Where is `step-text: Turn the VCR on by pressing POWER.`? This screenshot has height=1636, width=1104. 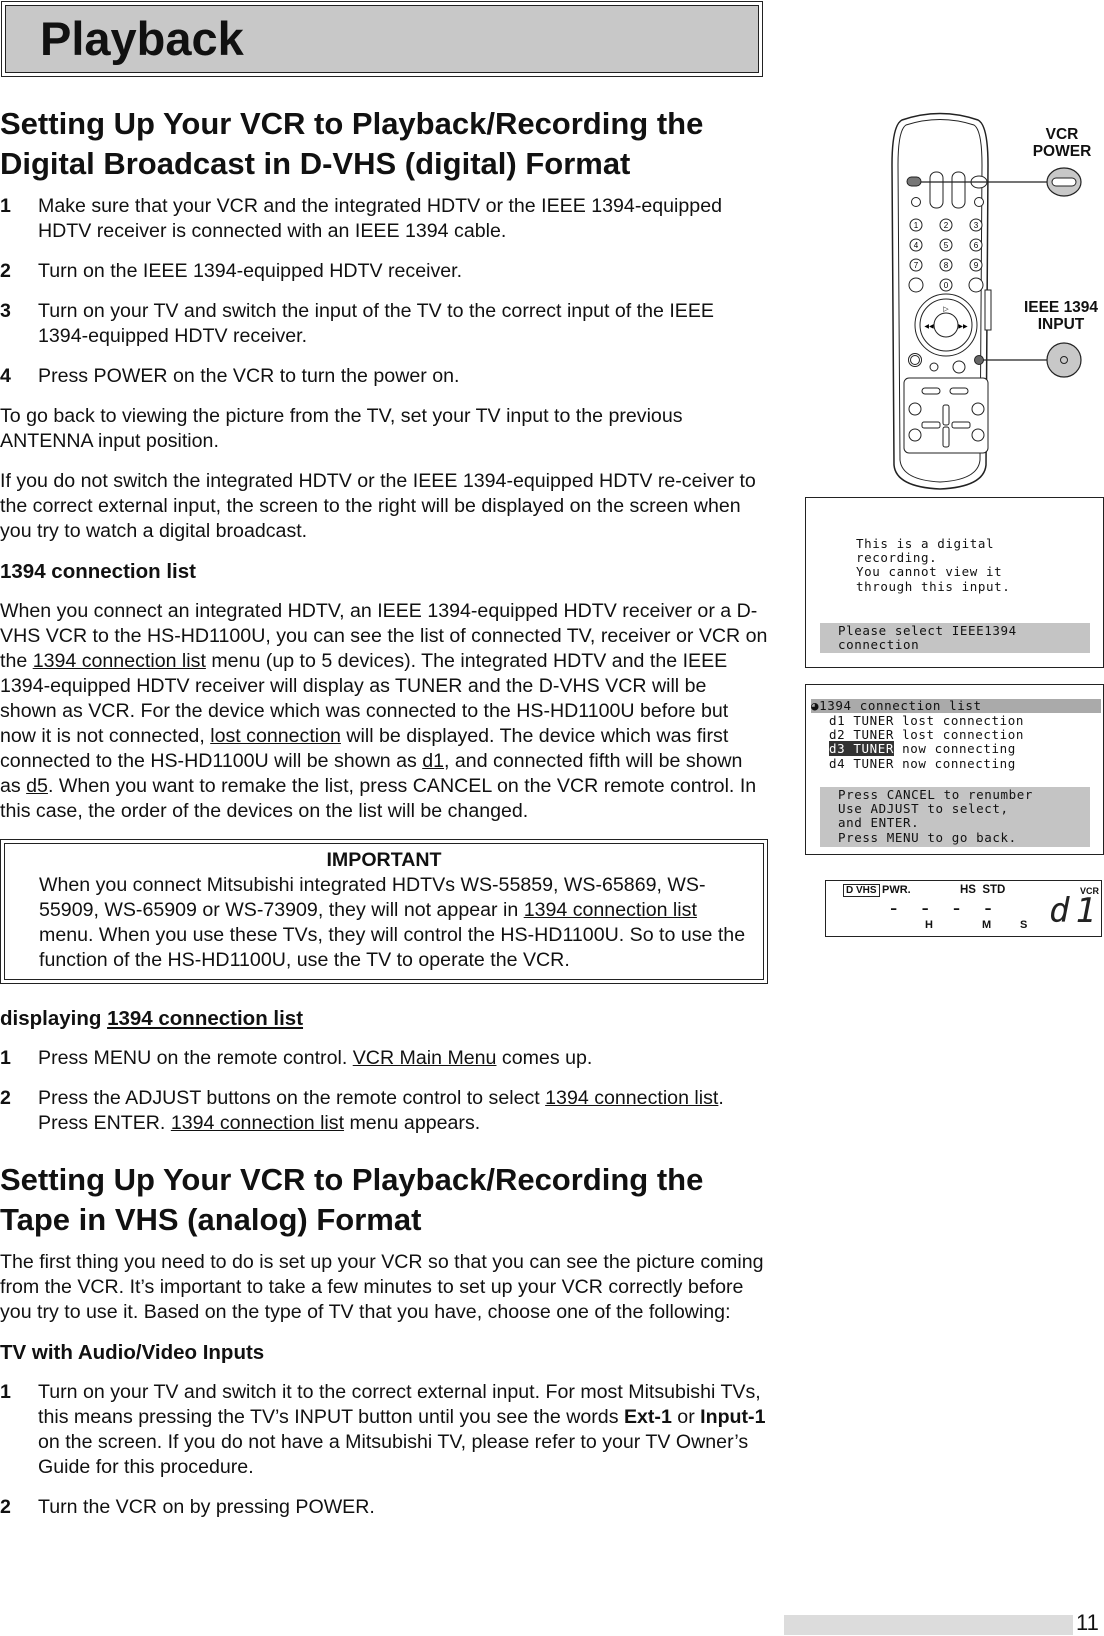 step-text: Turn the VCR on by pressing POWER. is located at coordinates (206, 1507).